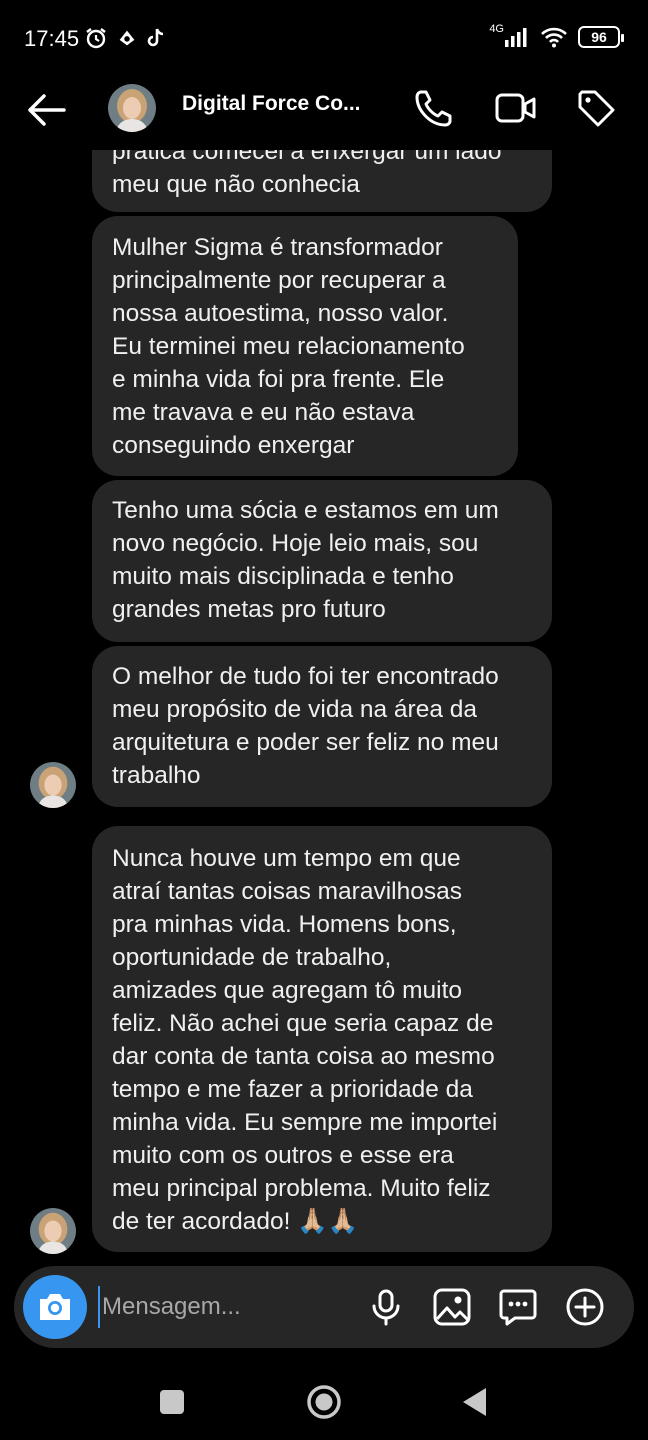  I want to click on microphone-icon, so click(386, 1307).